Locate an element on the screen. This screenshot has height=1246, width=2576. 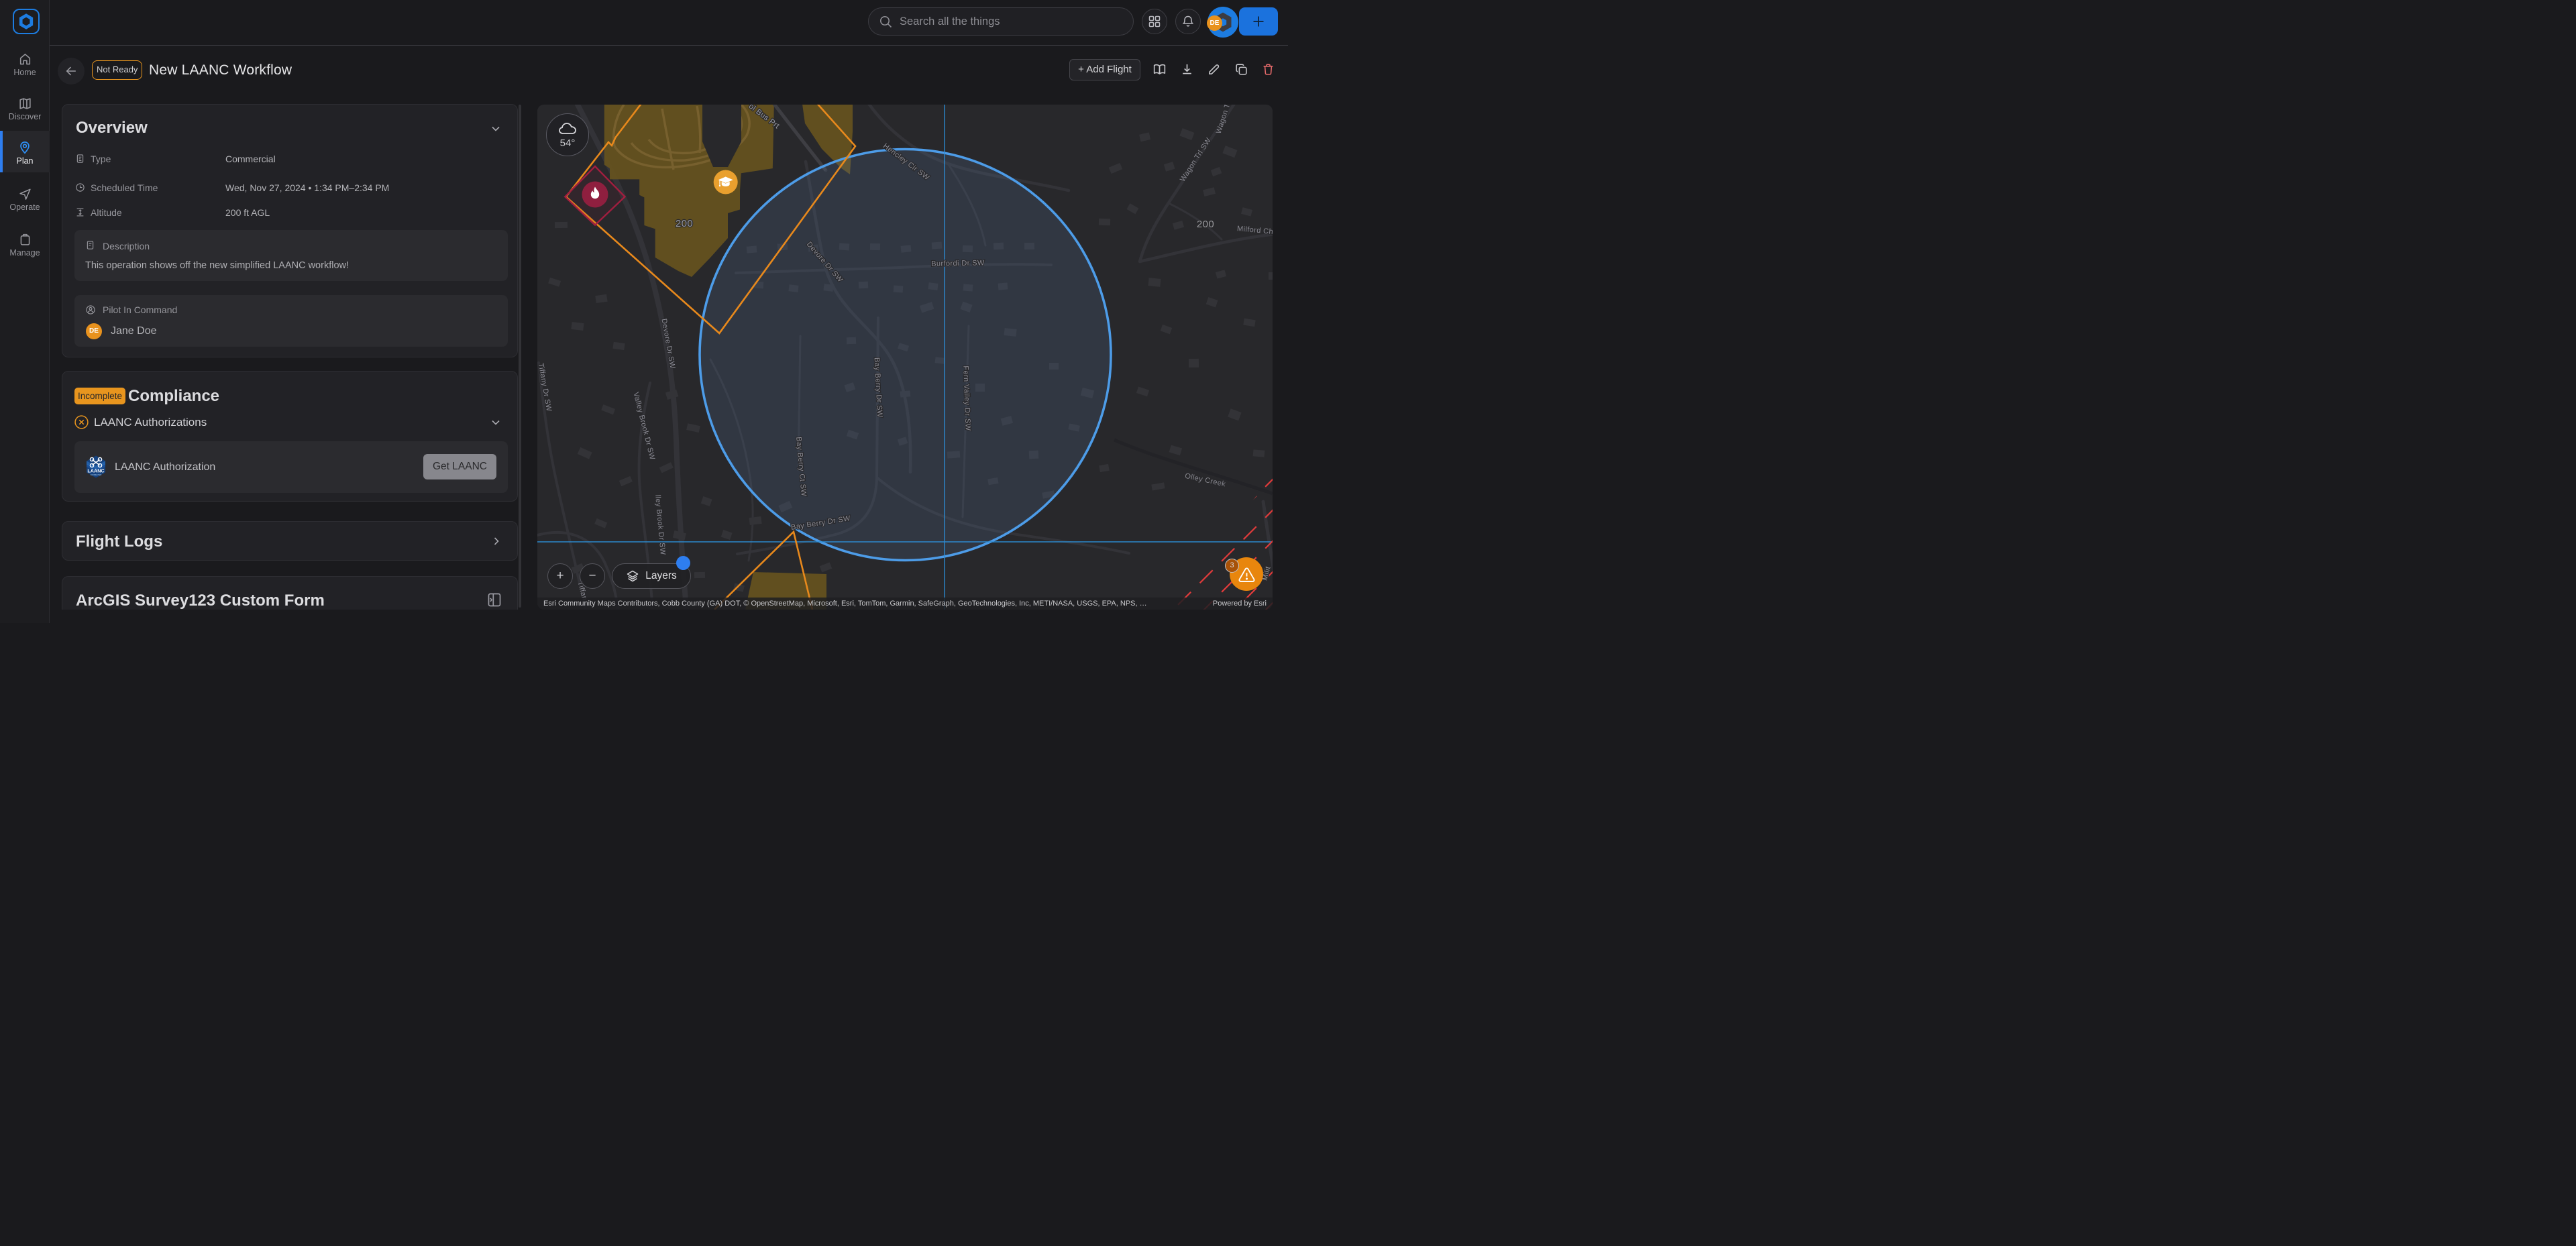
svg-text: Burfordi Dr SW is located at coordinates (958, 263).